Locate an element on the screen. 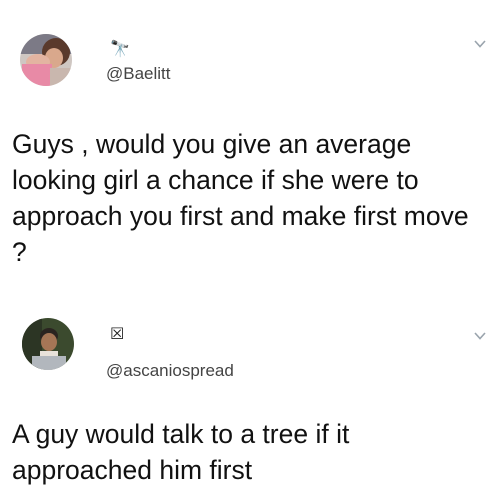  user-handle: @ascaniospread is located at coordinates (170, 371).